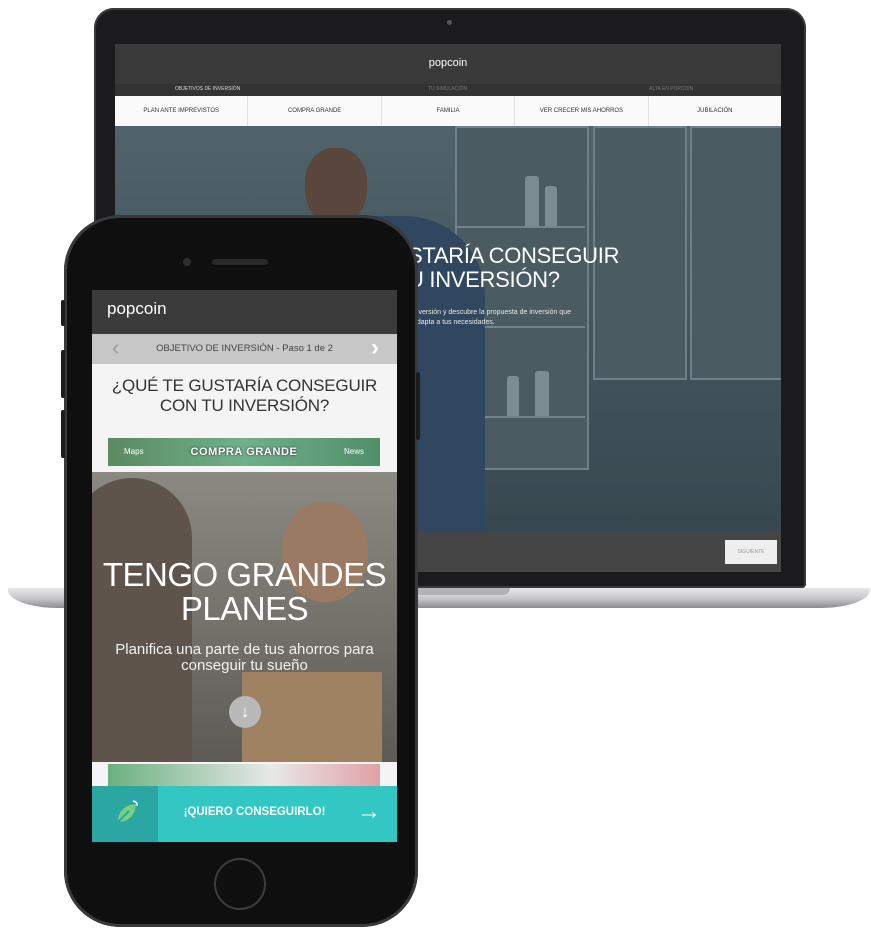 Image resolution: width=871 pixels, height=929 pixels. Describe the element at coordinates (315, 111) in the screenshot. I see `menu-item-compra-grande: COMPRA GRANDE` at that location.